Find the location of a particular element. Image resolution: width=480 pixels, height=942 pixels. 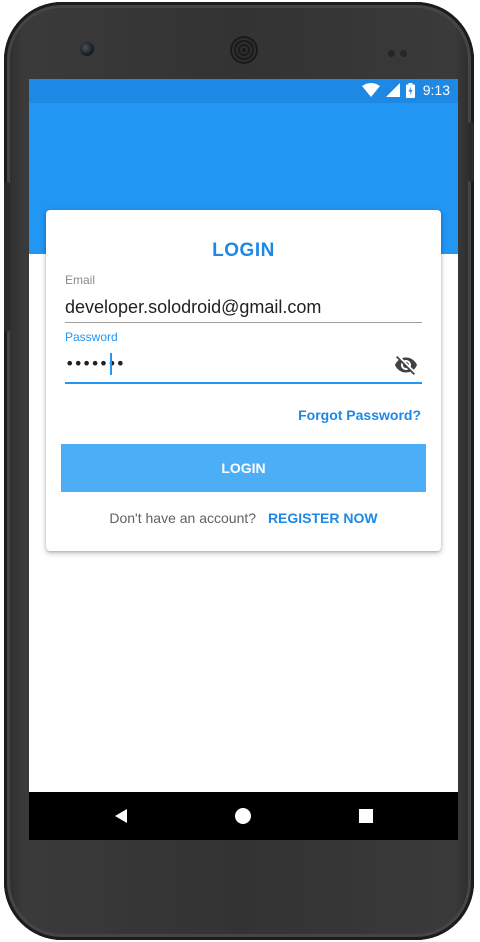

wifi-icon is located at coordinates (370, 90).